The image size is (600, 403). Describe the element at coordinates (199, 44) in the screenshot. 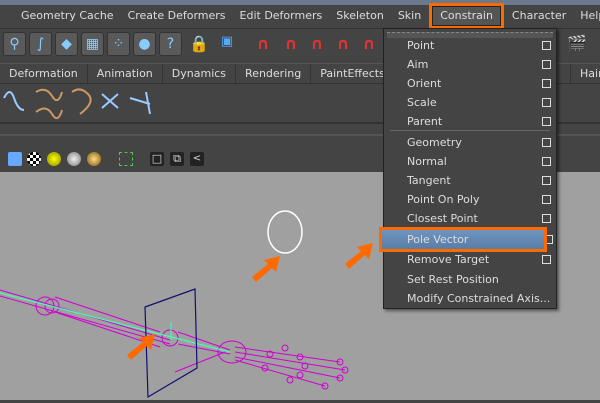

I see `lock-icon: 🔒` at that location.